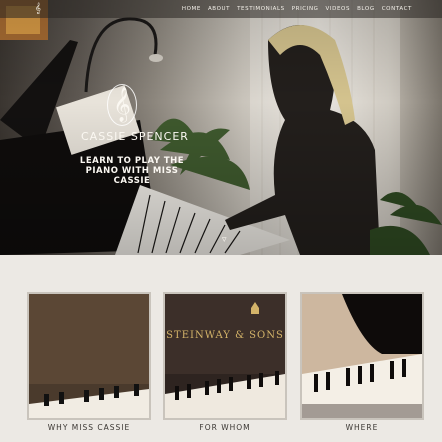 The width and height of the screenshot is (442, 442). Describe the element at coordinates (191, 9) in the screenshot. I see `nav-link-home: HOME` at that location.